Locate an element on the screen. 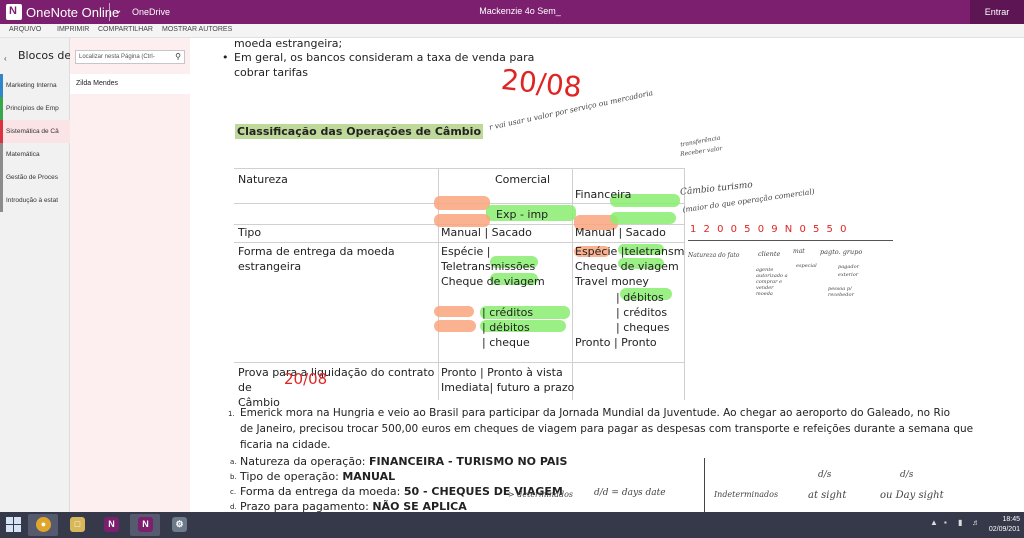 The width and height of the screenshot is (1024, 538). handwritten-note: pessoa p/ recebedor is located at coordinates (841, 292).